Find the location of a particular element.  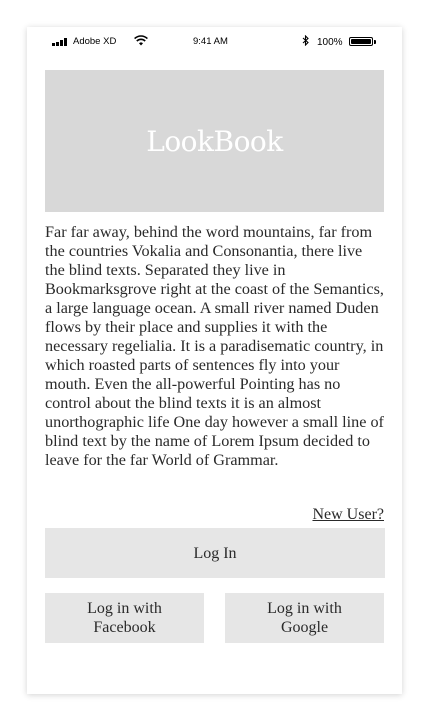

new-user-link: New User? is located at coordinates (348, 515).